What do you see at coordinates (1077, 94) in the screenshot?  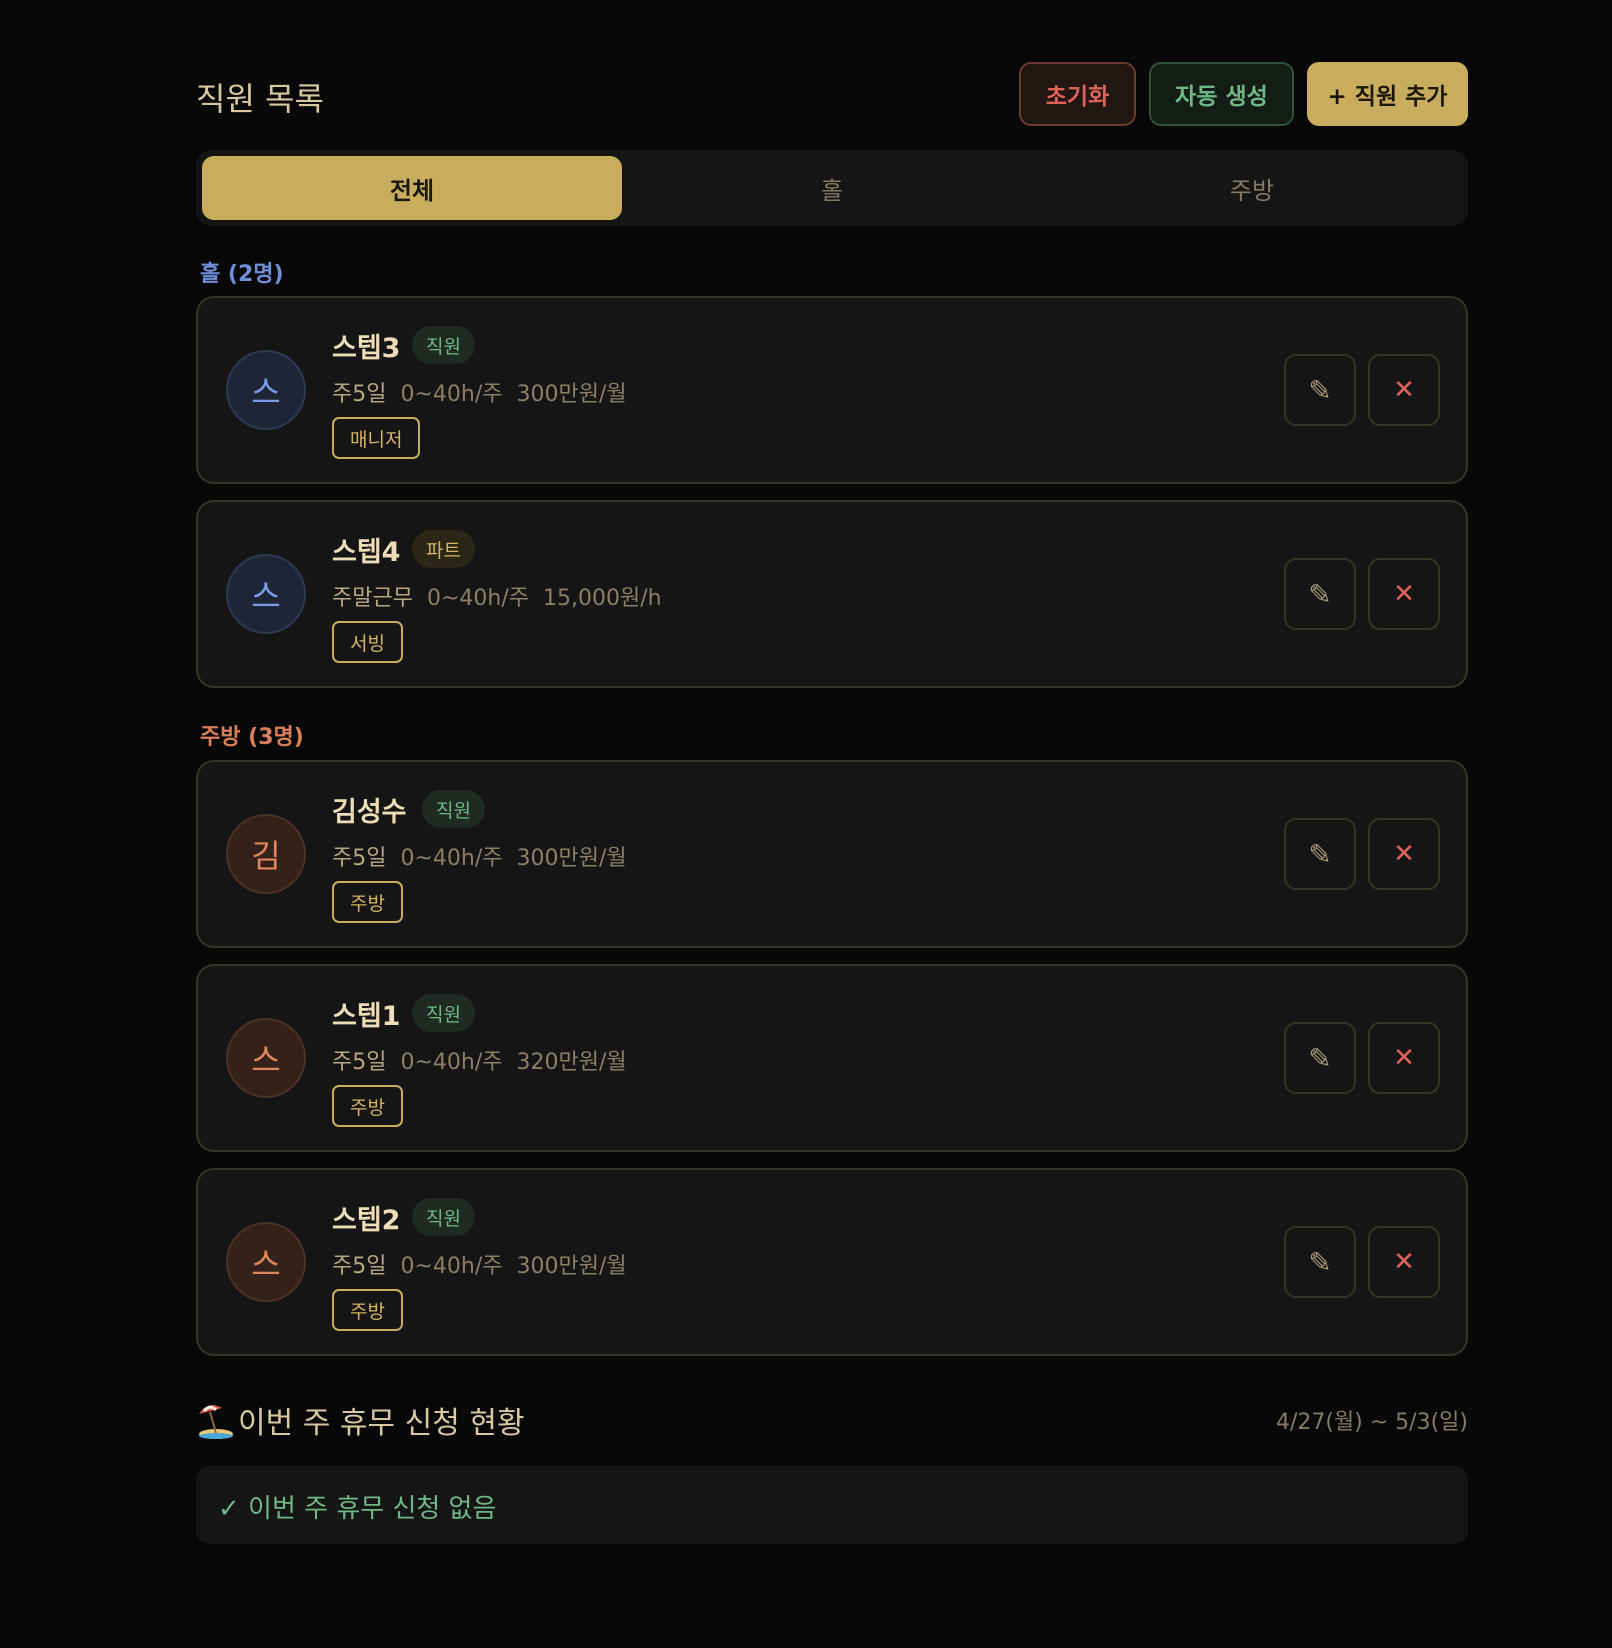 I see `reset-button: 초기화` at bounding box center [1077, 94].